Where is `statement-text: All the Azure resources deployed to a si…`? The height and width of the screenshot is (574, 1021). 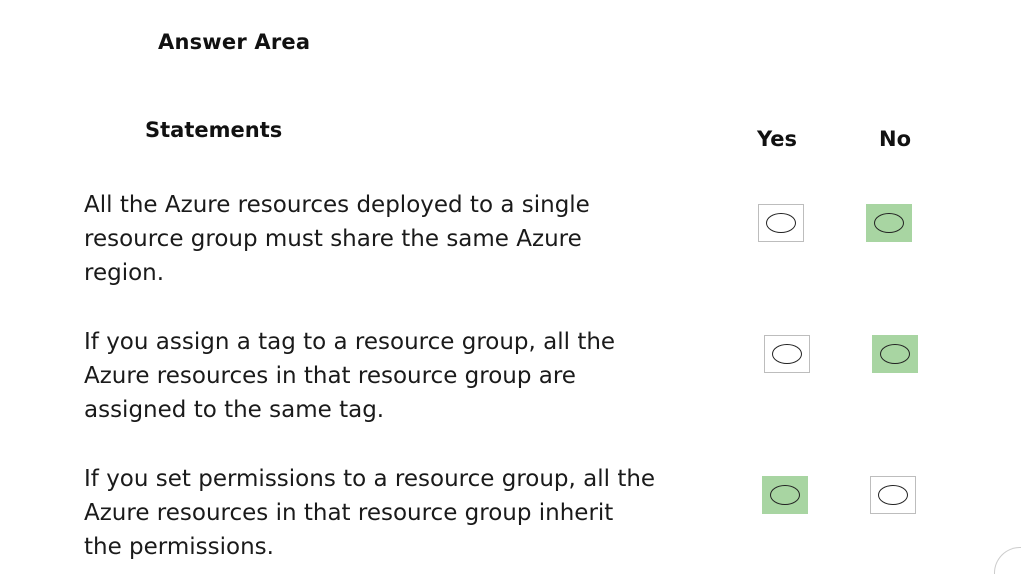
statement-text: All the Azure resources deployed to a si… is located at coordinates (337, 239).